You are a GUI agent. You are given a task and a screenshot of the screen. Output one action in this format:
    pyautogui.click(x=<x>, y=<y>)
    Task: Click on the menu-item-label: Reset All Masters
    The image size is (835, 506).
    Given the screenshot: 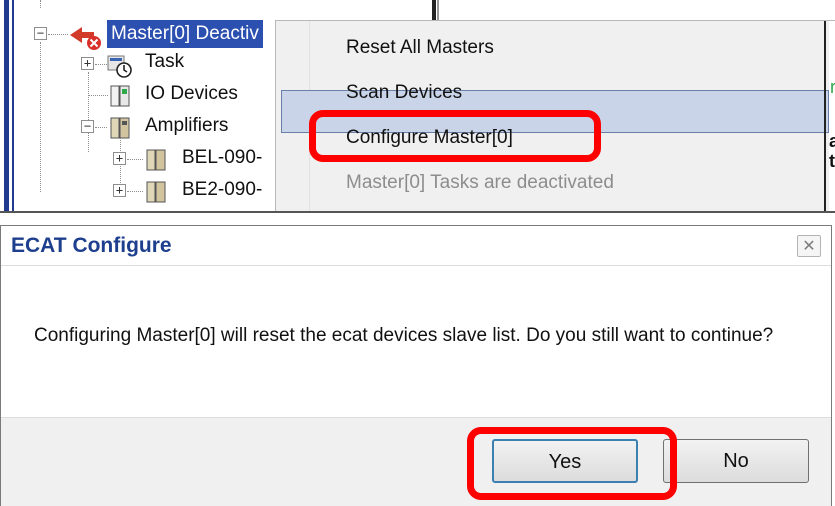 What is the action you would take?
    pyautogui.click(x=420, y=47)
    